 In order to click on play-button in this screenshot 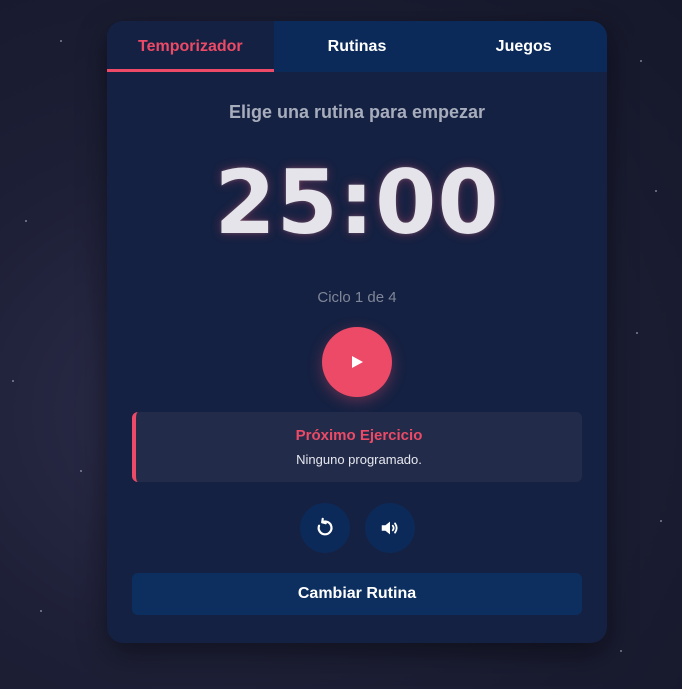, I will do `click(357, 362)`.